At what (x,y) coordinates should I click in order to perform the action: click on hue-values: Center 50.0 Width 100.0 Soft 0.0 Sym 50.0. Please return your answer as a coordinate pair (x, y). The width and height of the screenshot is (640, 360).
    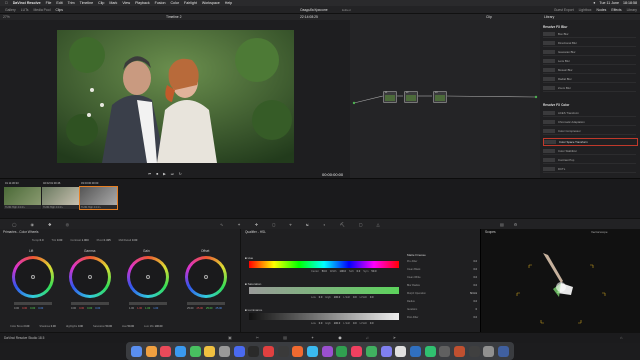
    Looking at the image, I should click on (343, 271).